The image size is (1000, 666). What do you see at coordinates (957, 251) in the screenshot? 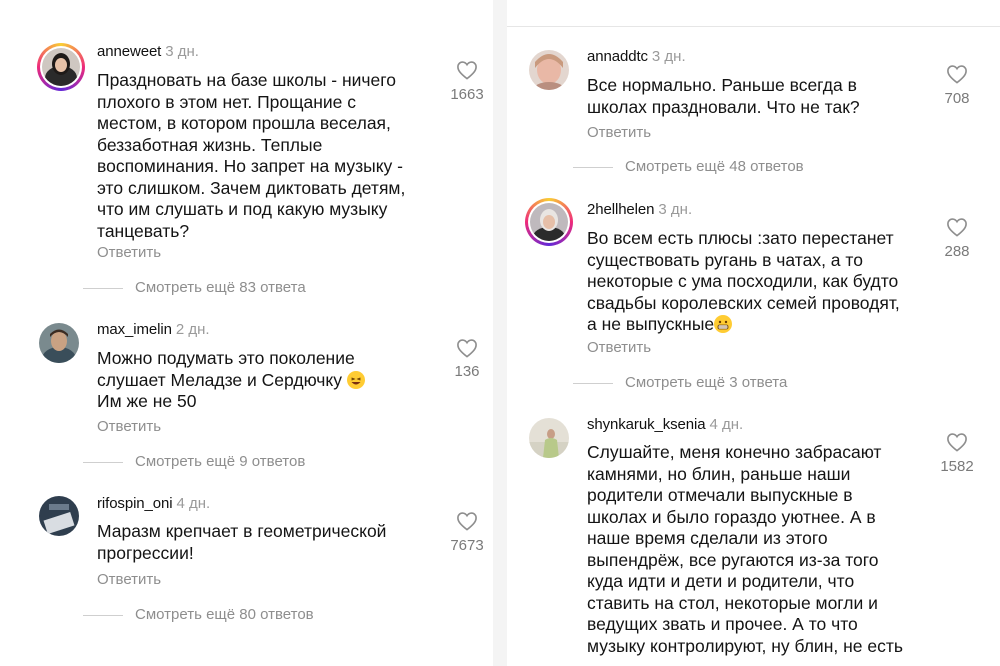
I see `like-count: 288` at bounding box center [957, 251].